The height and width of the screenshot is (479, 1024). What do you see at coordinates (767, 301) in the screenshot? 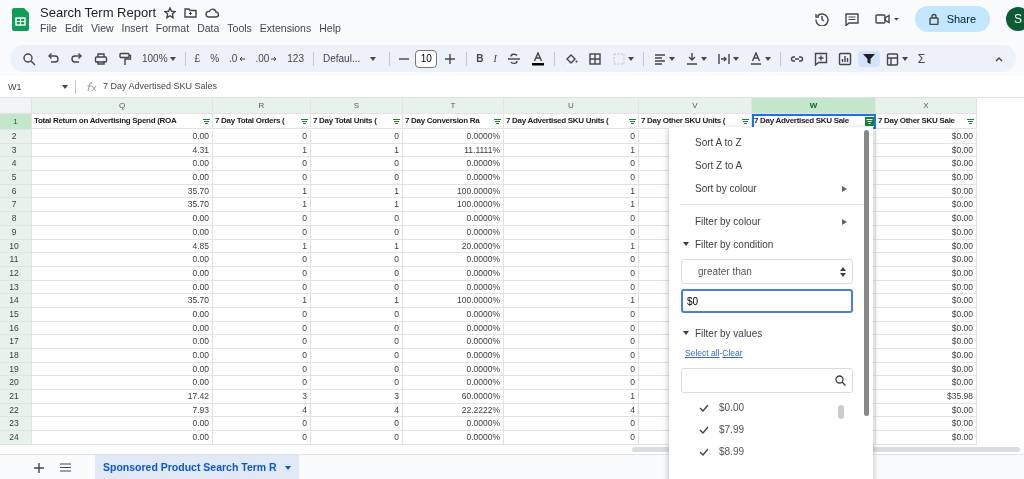
I see `condition-value-field: $0` at bounding box center [767, 301].